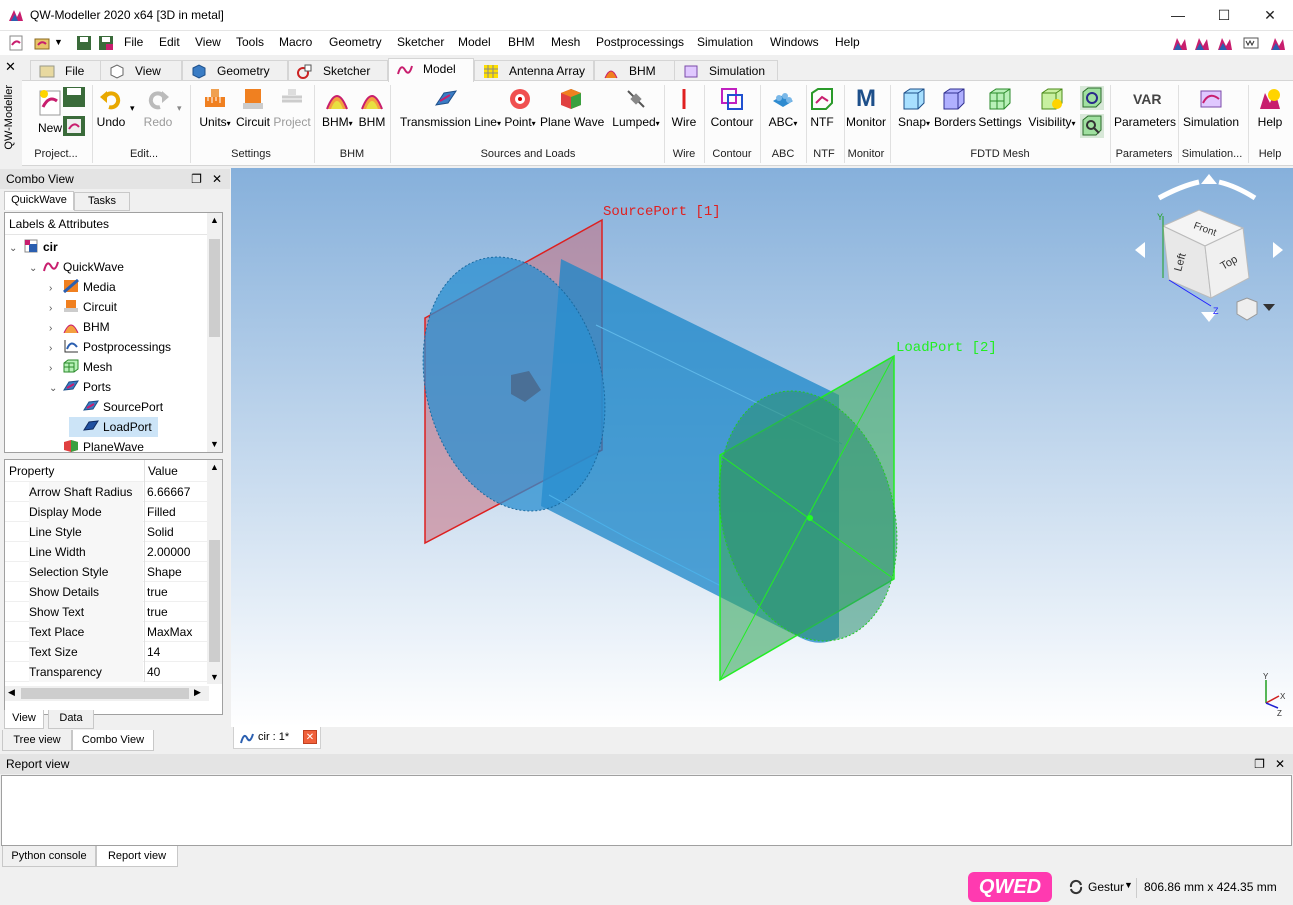 The image size is (1293, 905). What do you see at coordinates (49, 856) in the screenshot?
I see `tab-python-console: Python console` at bounding box center [49, 856].